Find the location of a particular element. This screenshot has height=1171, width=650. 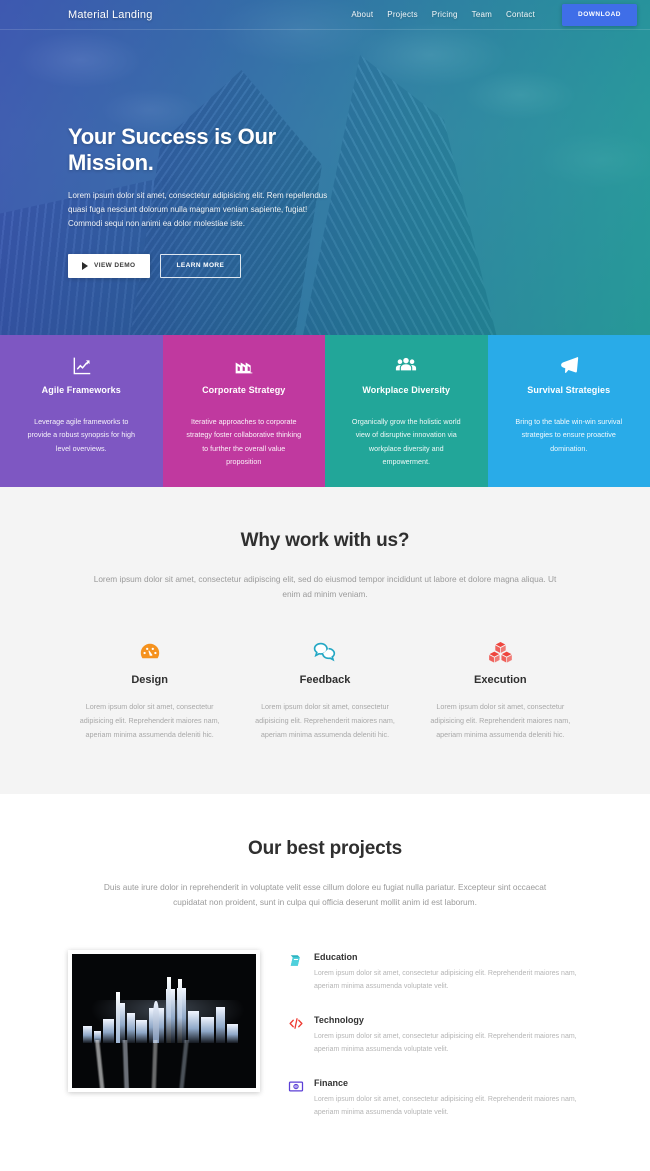

book-icon is located at coordinates (296, 973).